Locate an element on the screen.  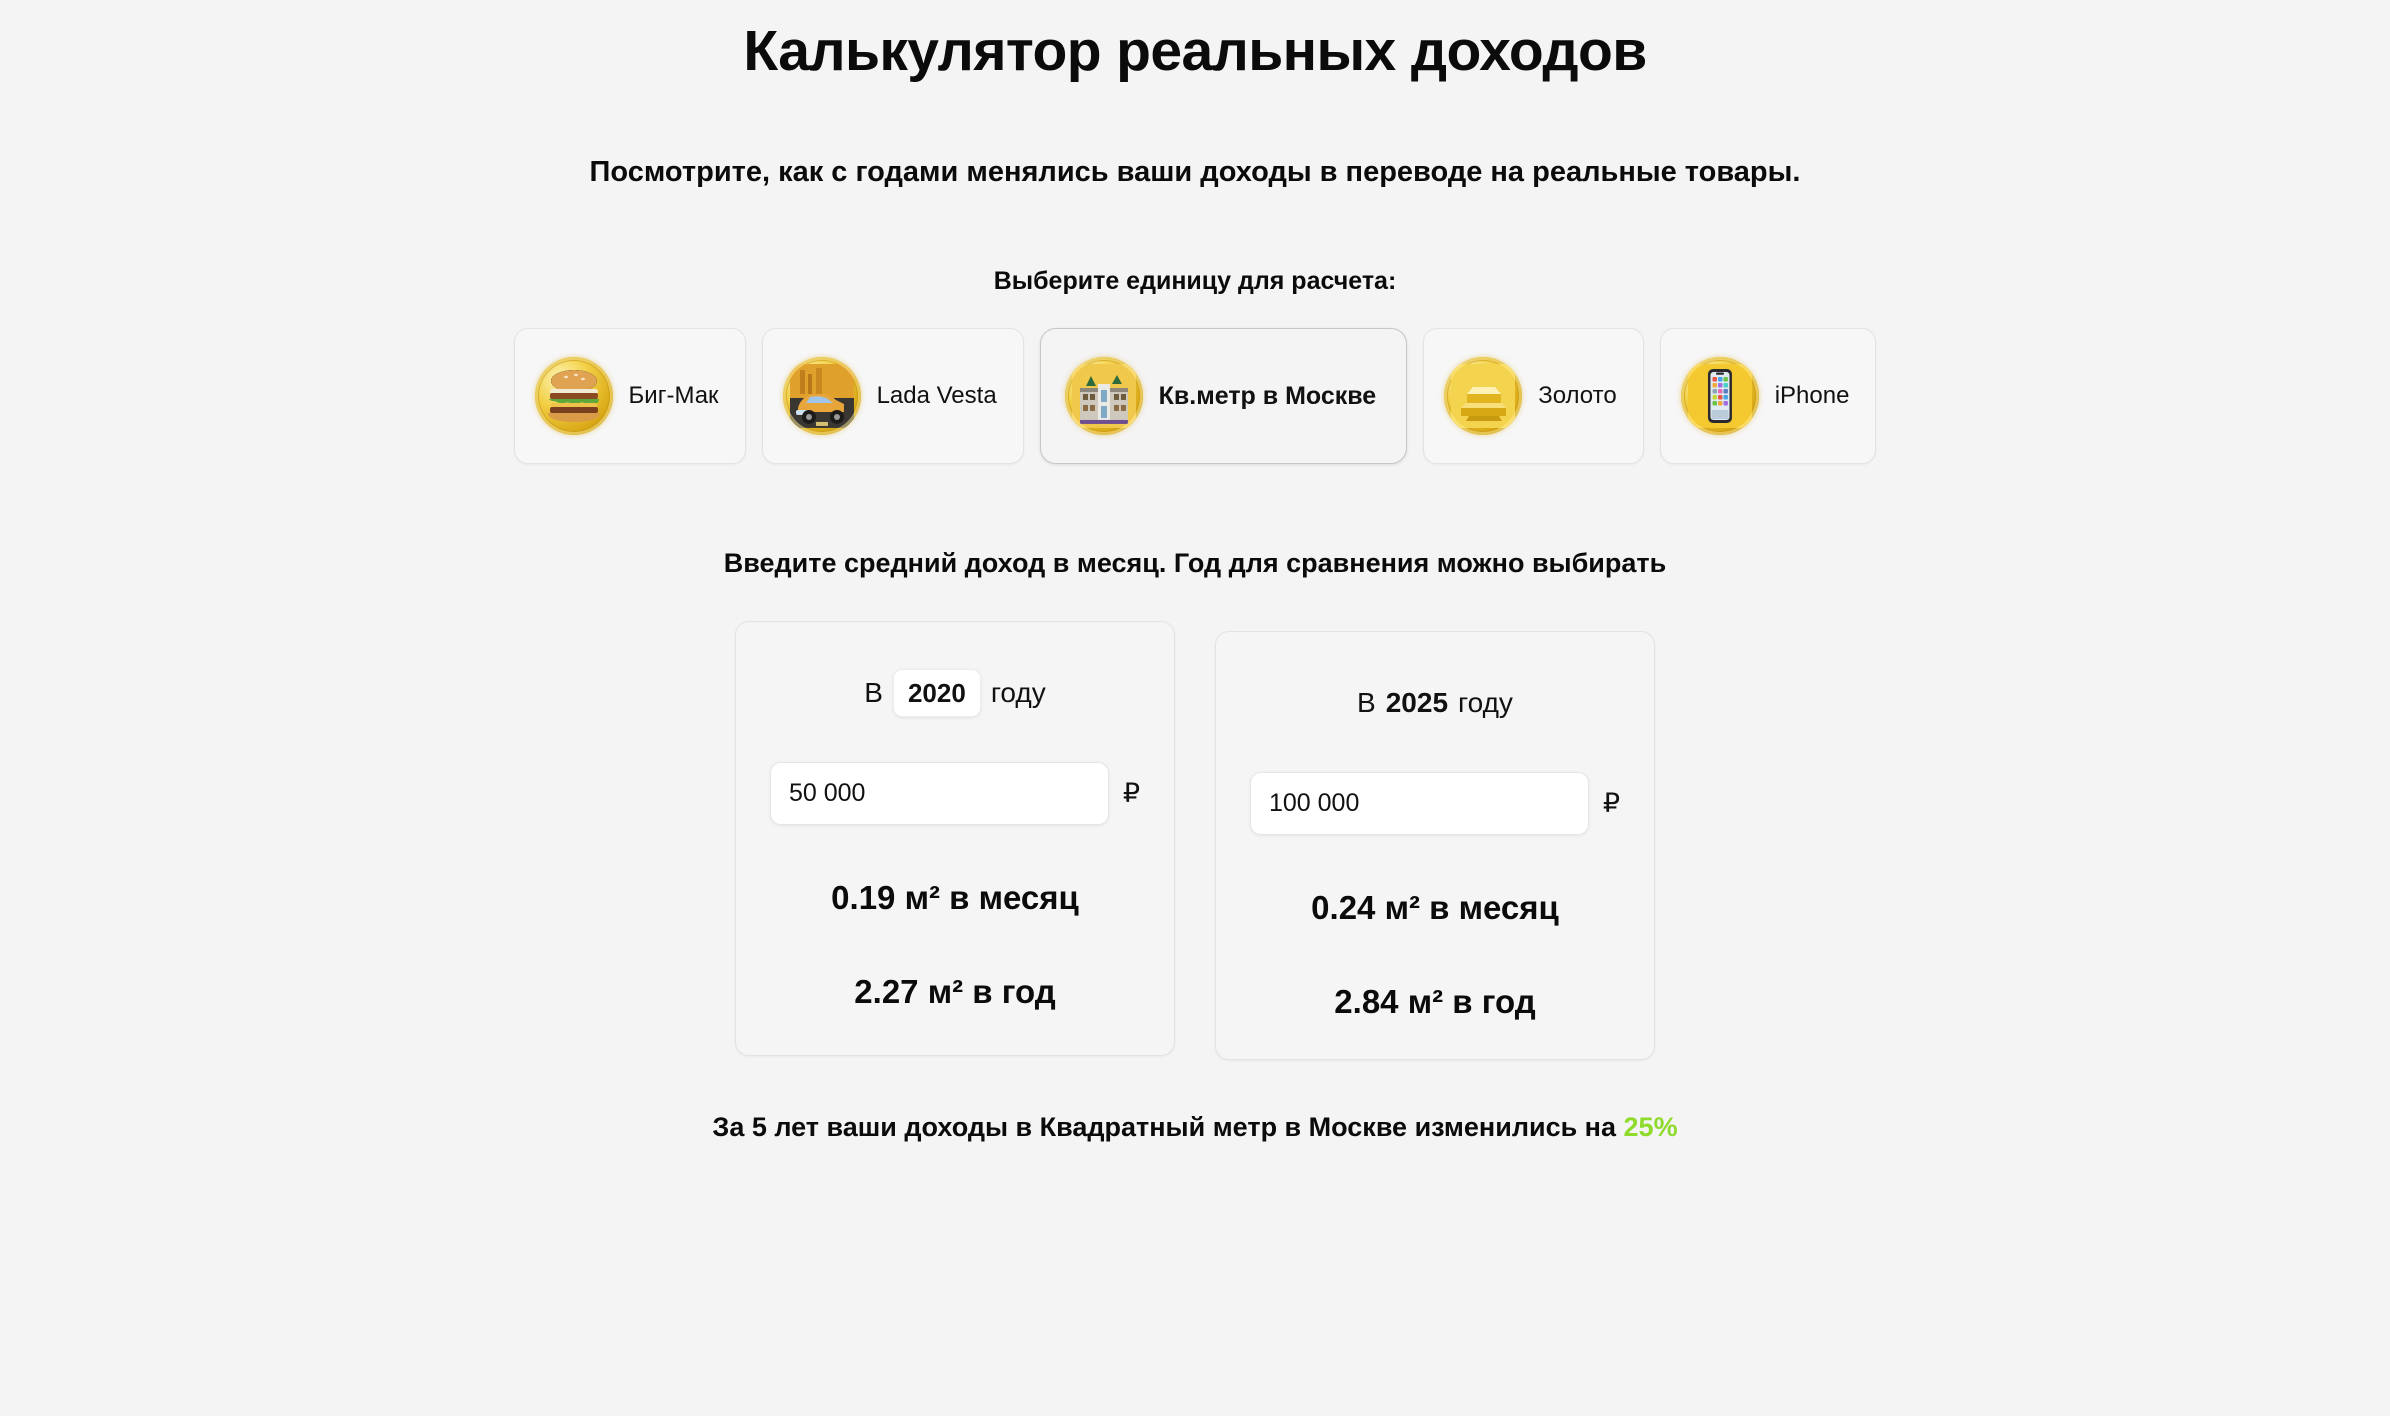
summary-percent: 25% is located at coordinates (1650, 1127).